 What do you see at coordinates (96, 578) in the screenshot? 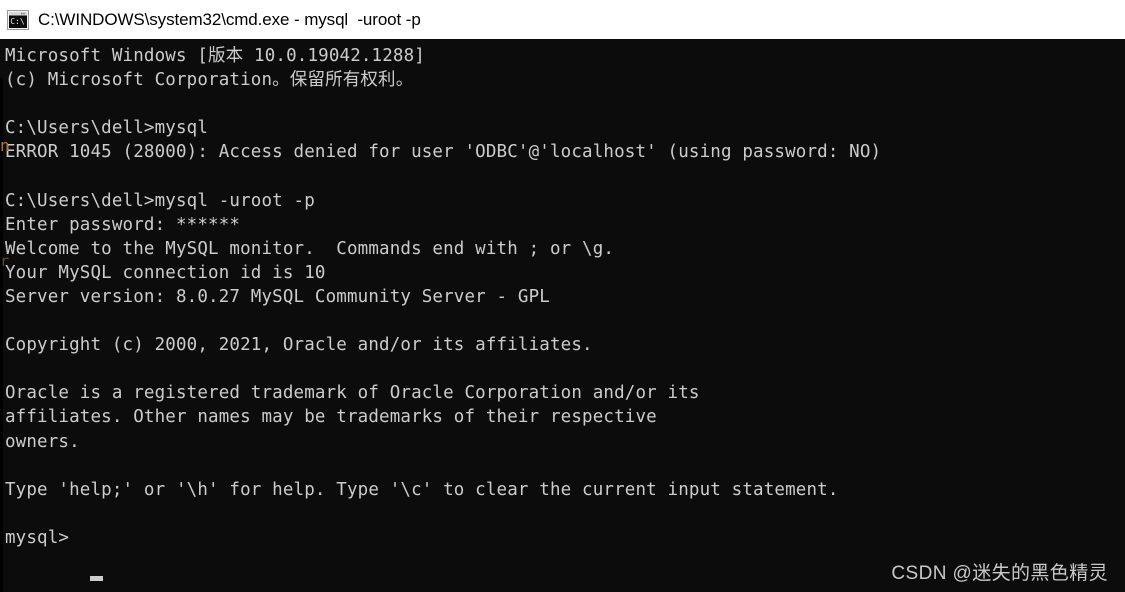
I see `text-cursor` at bounding box center [96, 578].